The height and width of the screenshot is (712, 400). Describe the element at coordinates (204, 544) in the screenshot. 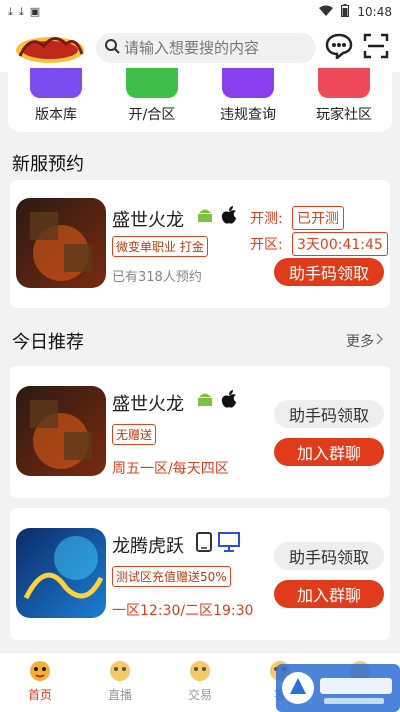

I see `tablet-icon` at that location.